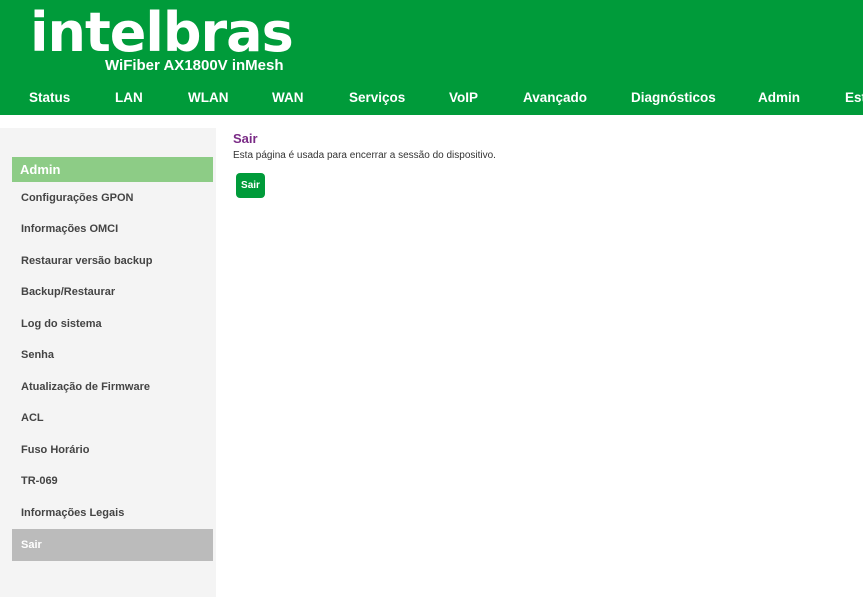 The image size is (863, 597). What do you see at coordinates (112, 355) in the screenshot?
I see `sidebar-item-senha: Senha` at bounding box center [112, 355].